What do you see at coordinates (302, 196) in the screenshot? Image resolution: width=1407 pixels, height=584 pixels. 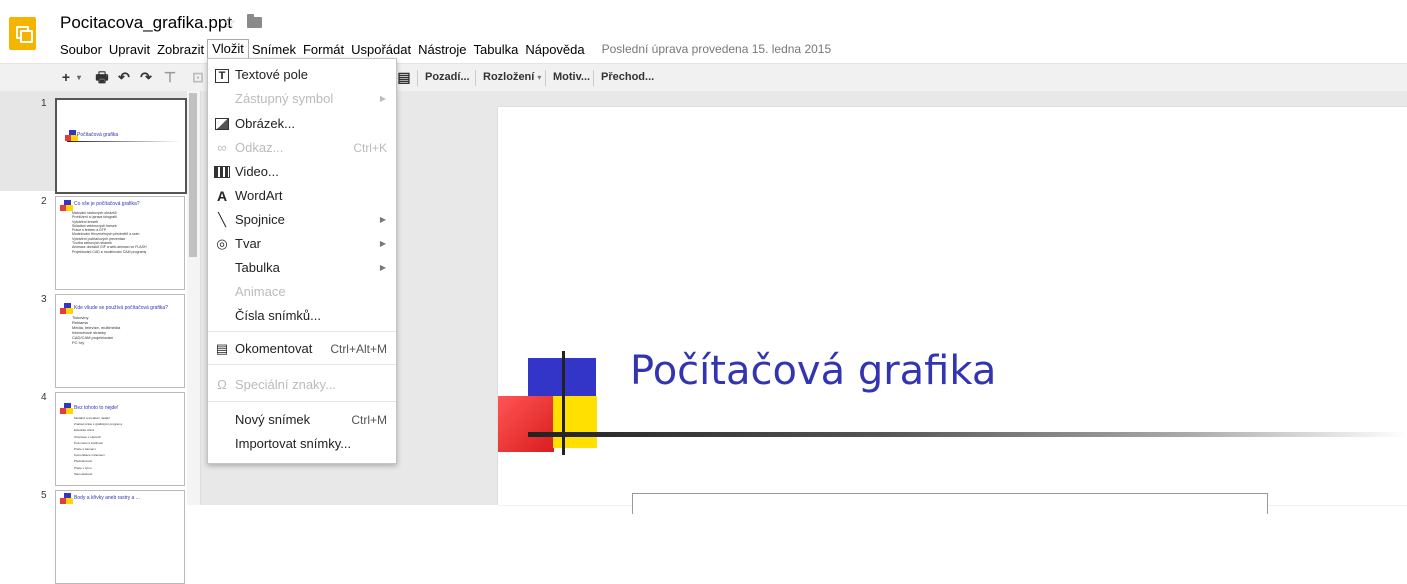 I see `menu-item-wordart: A WordArt` at bounding box center [302, 196].